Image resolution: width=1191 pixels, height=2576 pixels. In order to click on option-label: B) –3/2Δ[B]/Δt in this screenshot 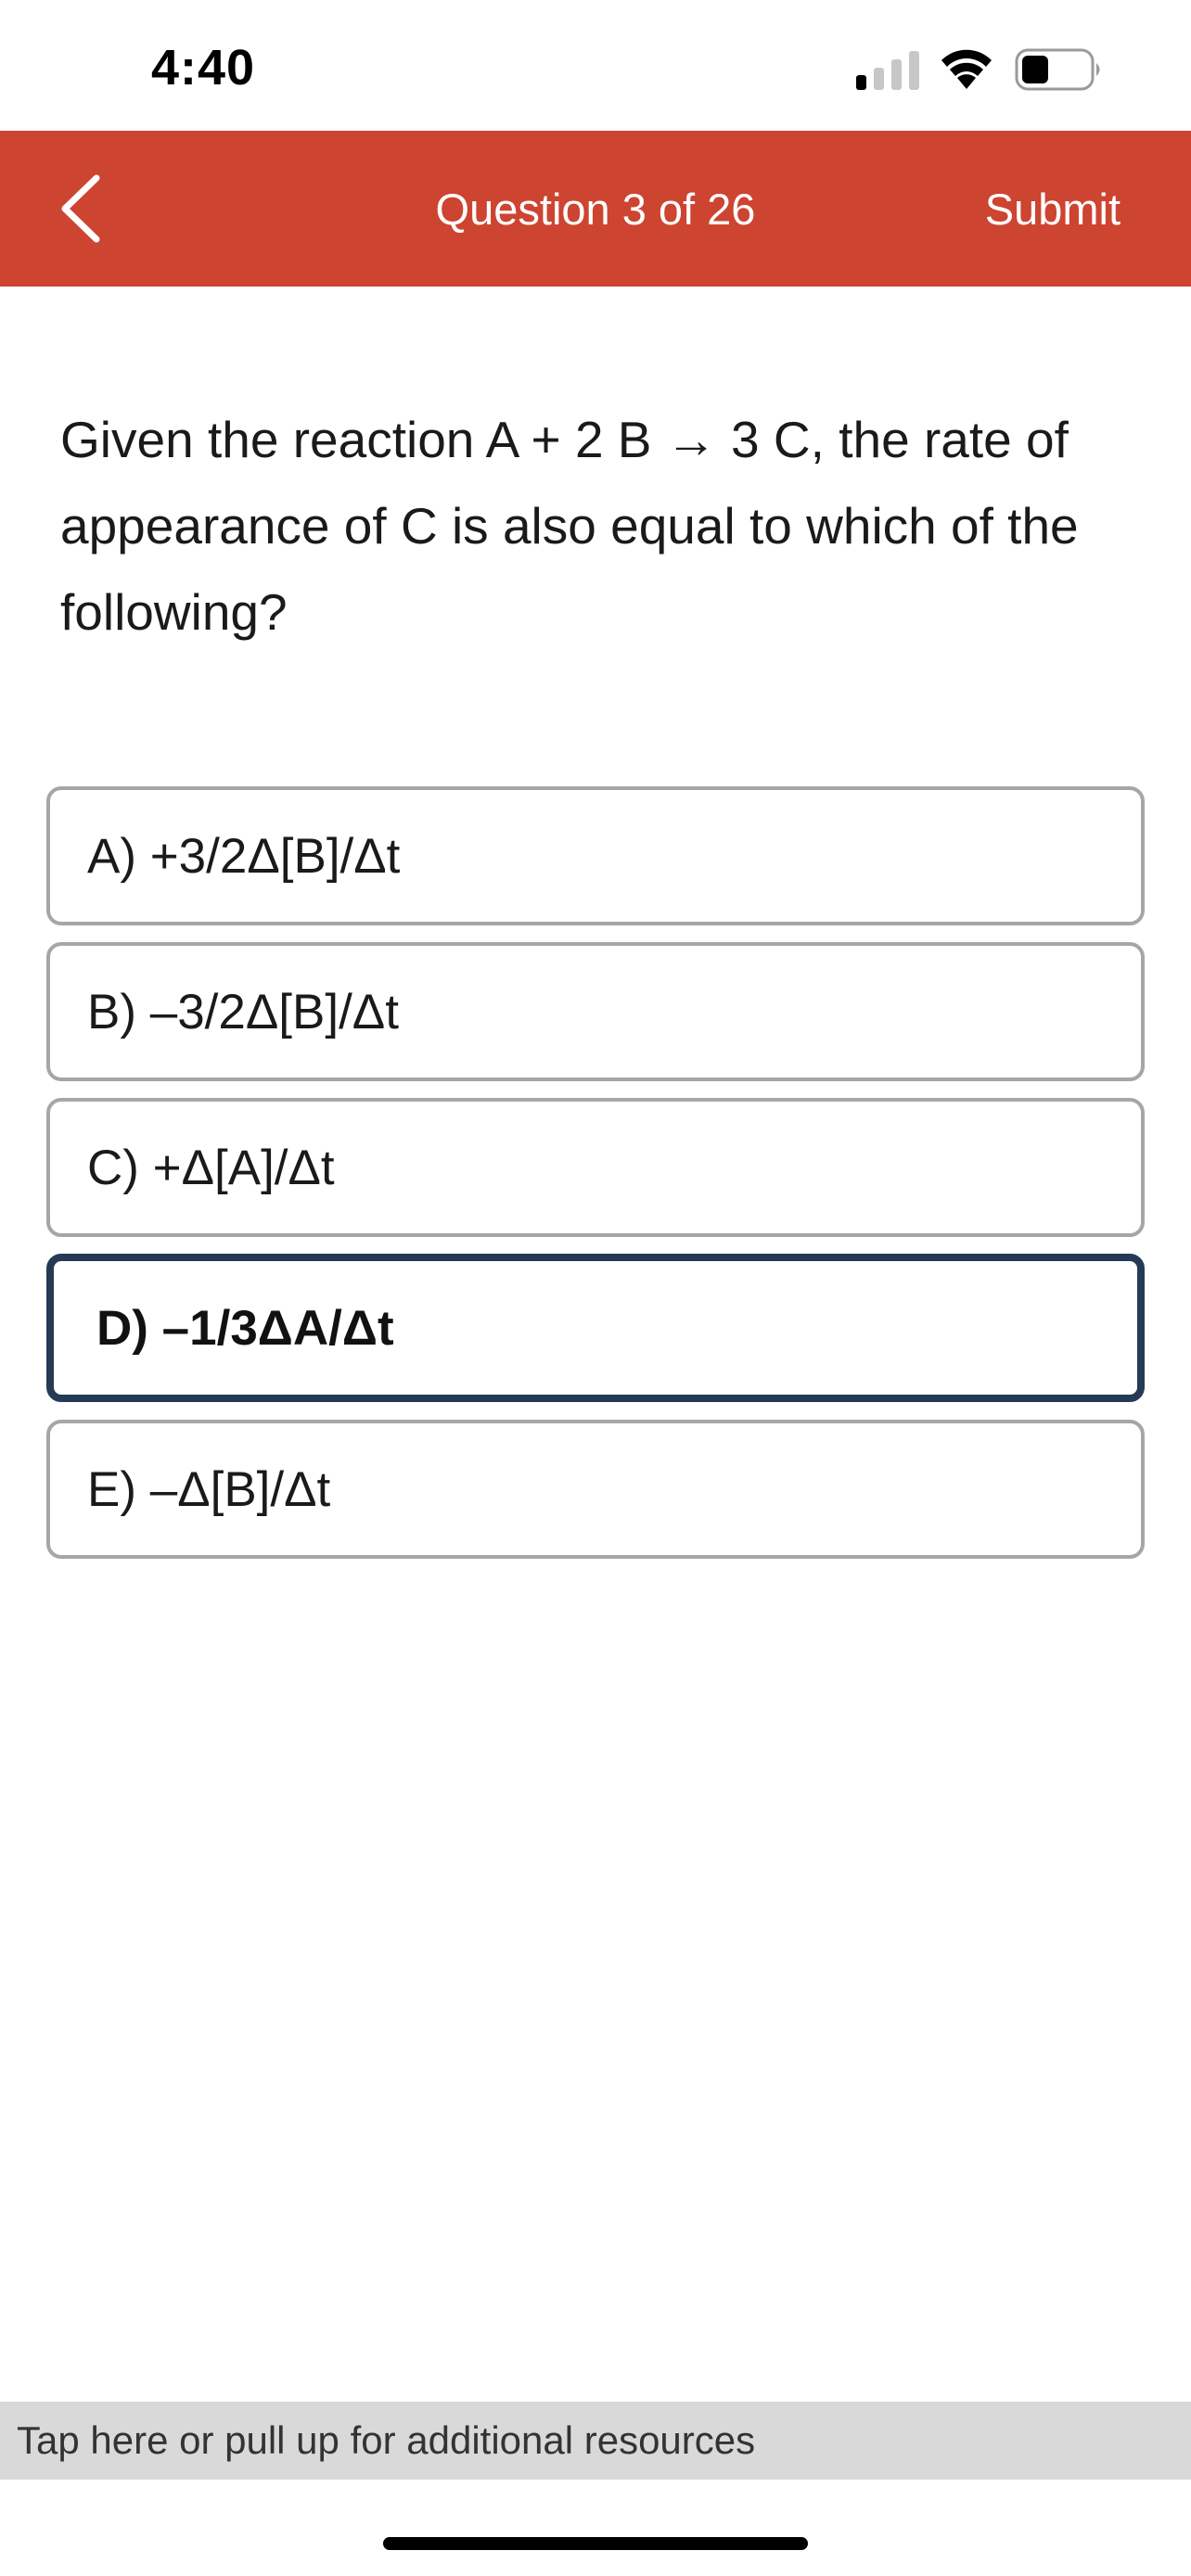, I will do `click(243, 1011)`.